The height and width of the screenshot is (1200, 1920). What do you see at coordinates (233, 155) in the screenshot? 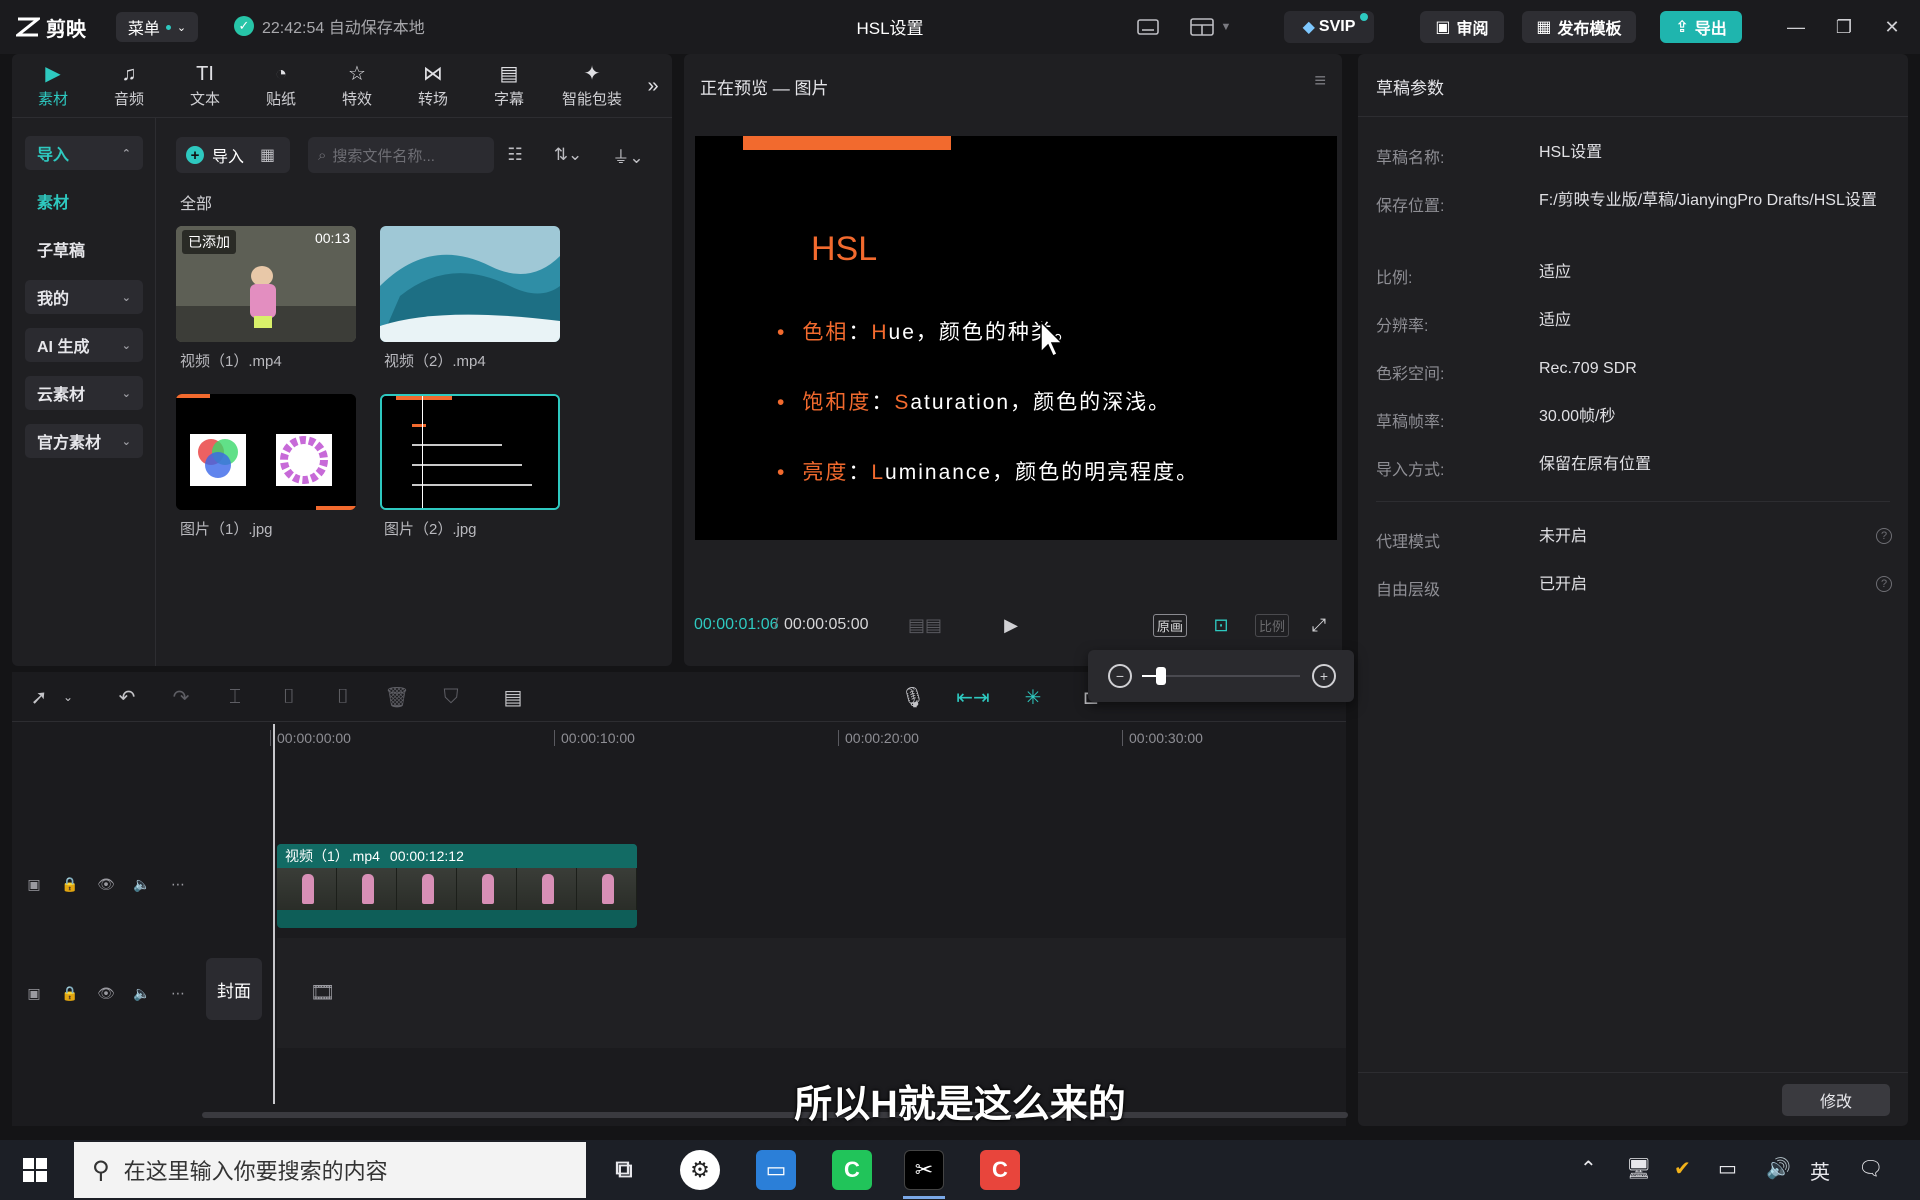
I see `import-button: + 导入 ▦` at bounding box center [233, 155].